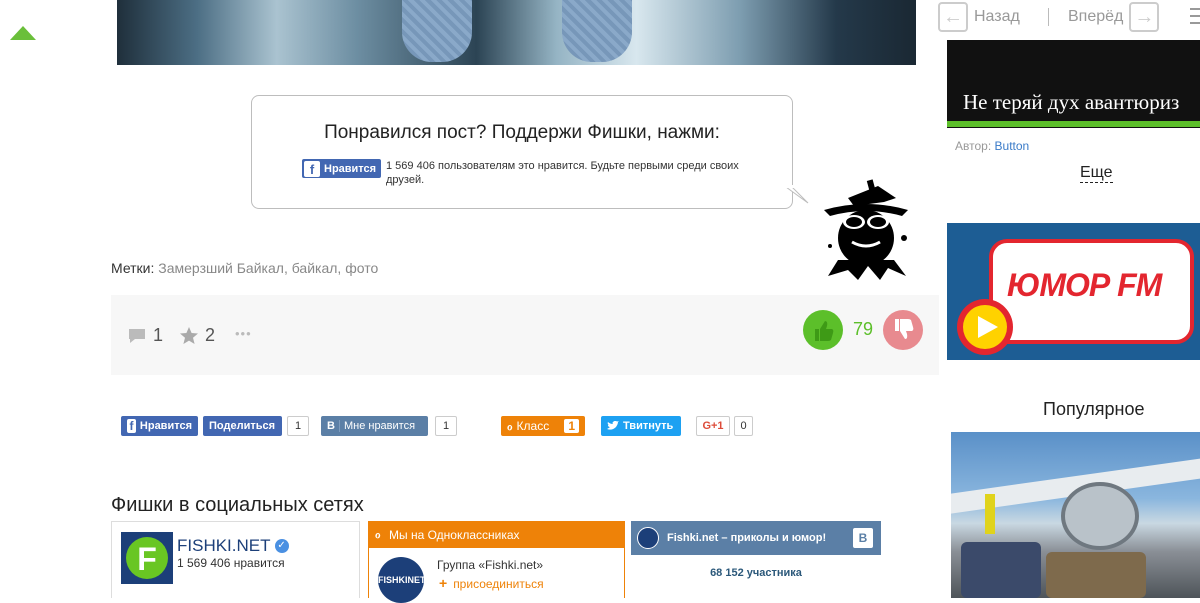 The height and width of the screenshot is (603, 1200). I want to click on facebook-share-button: Поделиться, so click(242, 426).